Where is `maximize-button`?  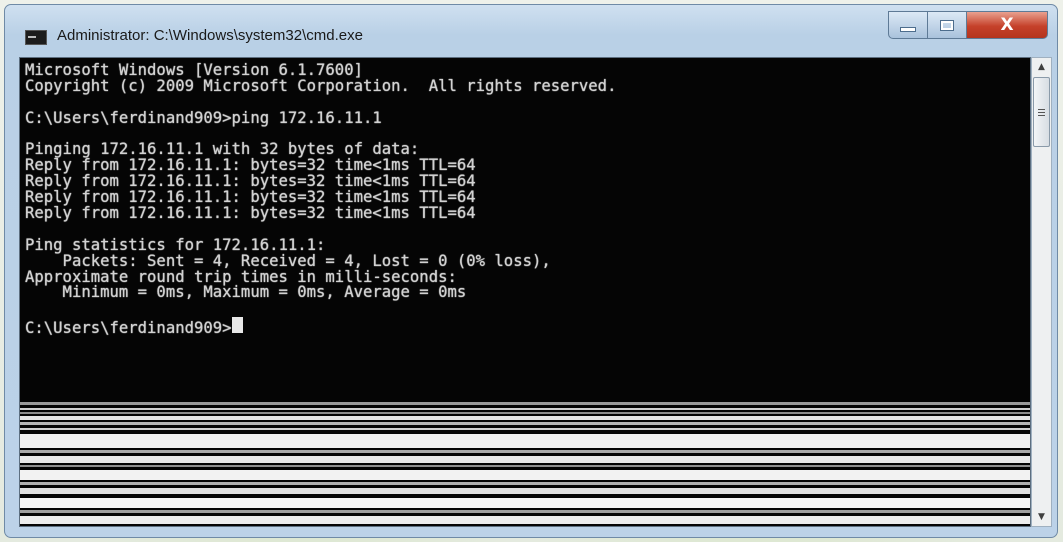 maximize-button is located at coordinates (947, 25).